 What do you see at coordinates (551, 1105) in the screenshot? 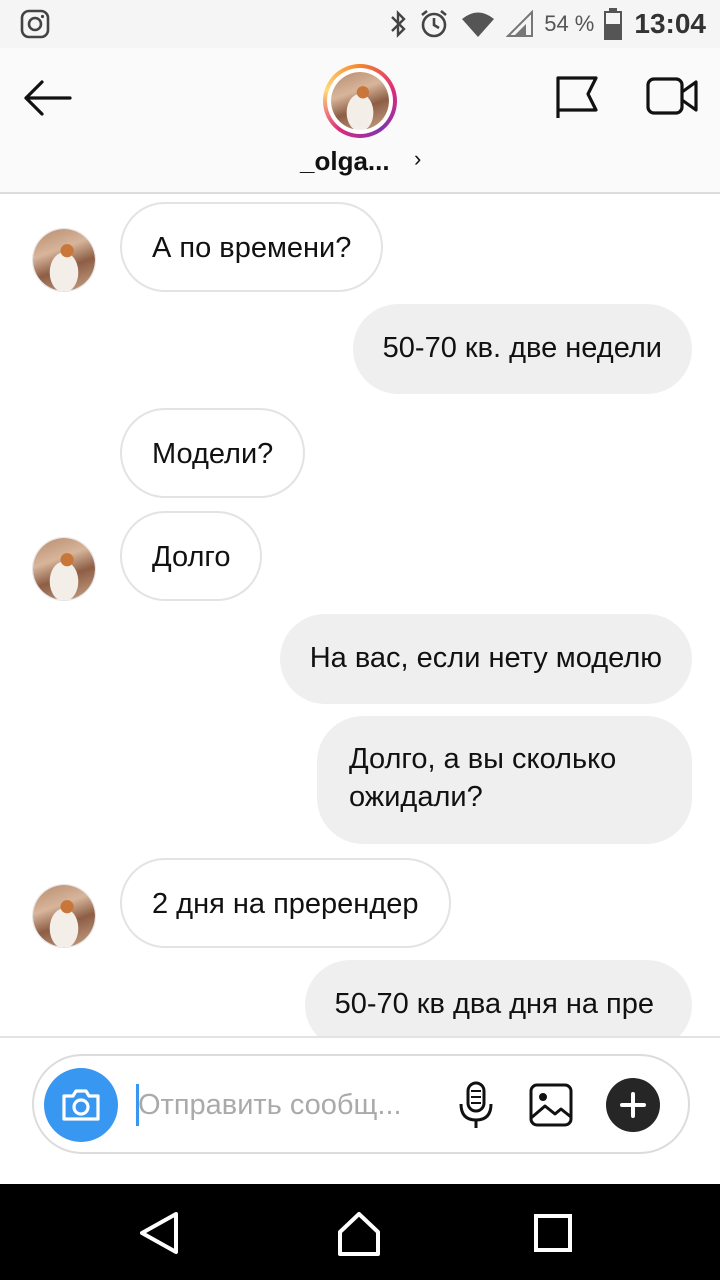
I see `gallery-icon` at bounding box center [551, 1105].